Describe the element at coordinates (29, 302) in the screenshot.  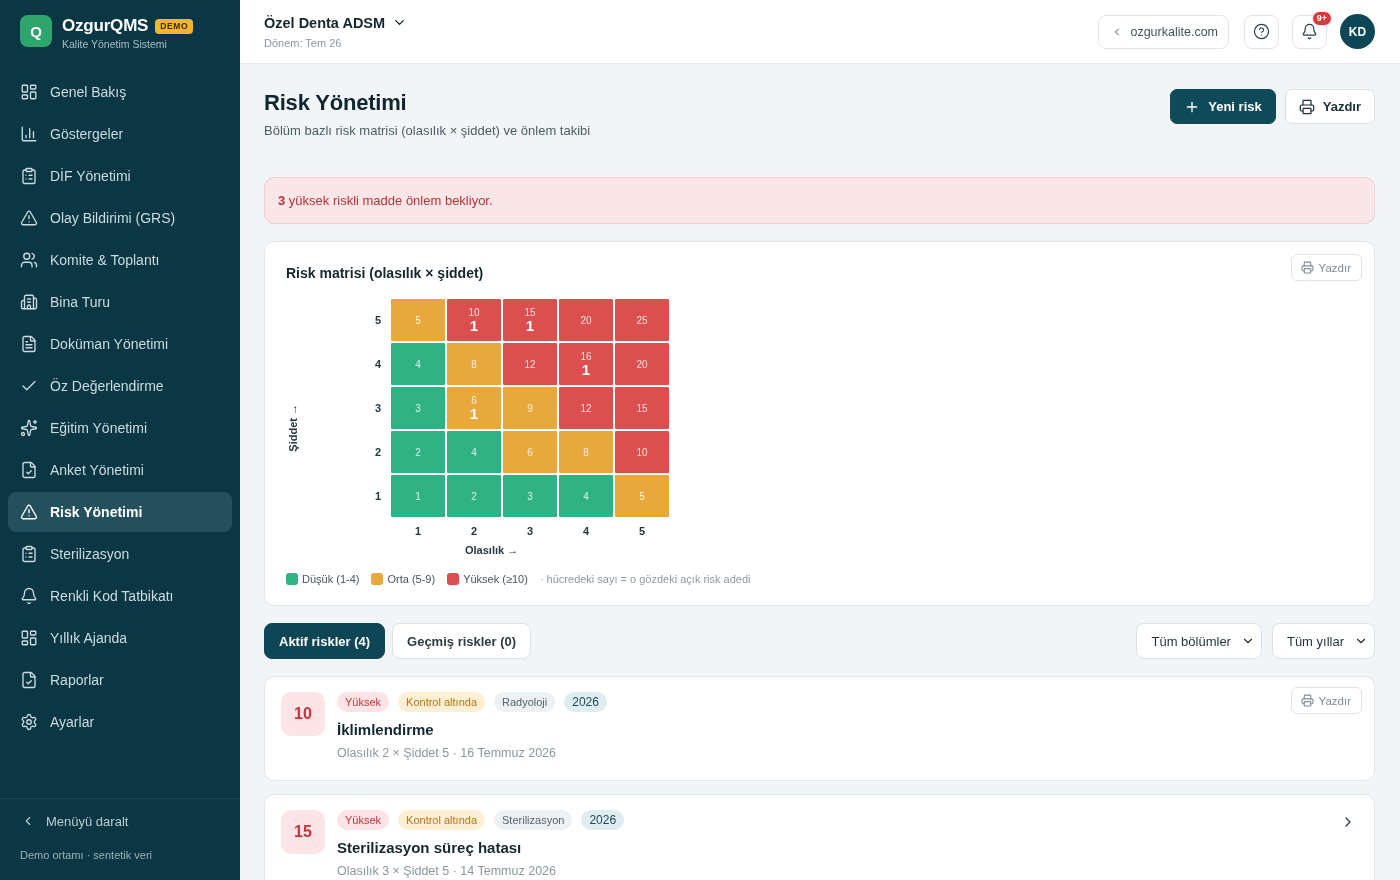
I see `building-icon` at that location.